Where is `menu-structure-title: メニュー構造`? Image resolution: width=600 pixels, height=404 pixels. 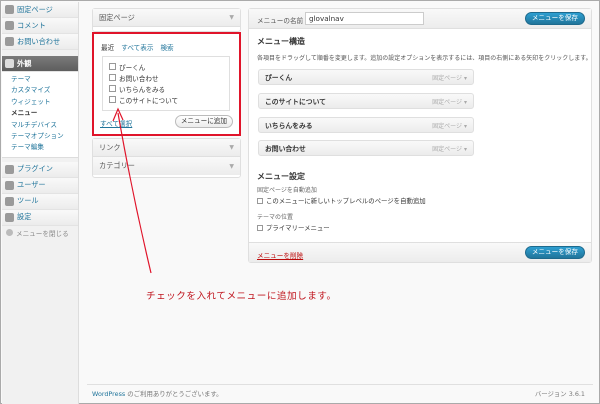 menu-structure-title: メニュー構造 is located at coordinates (281, 41).